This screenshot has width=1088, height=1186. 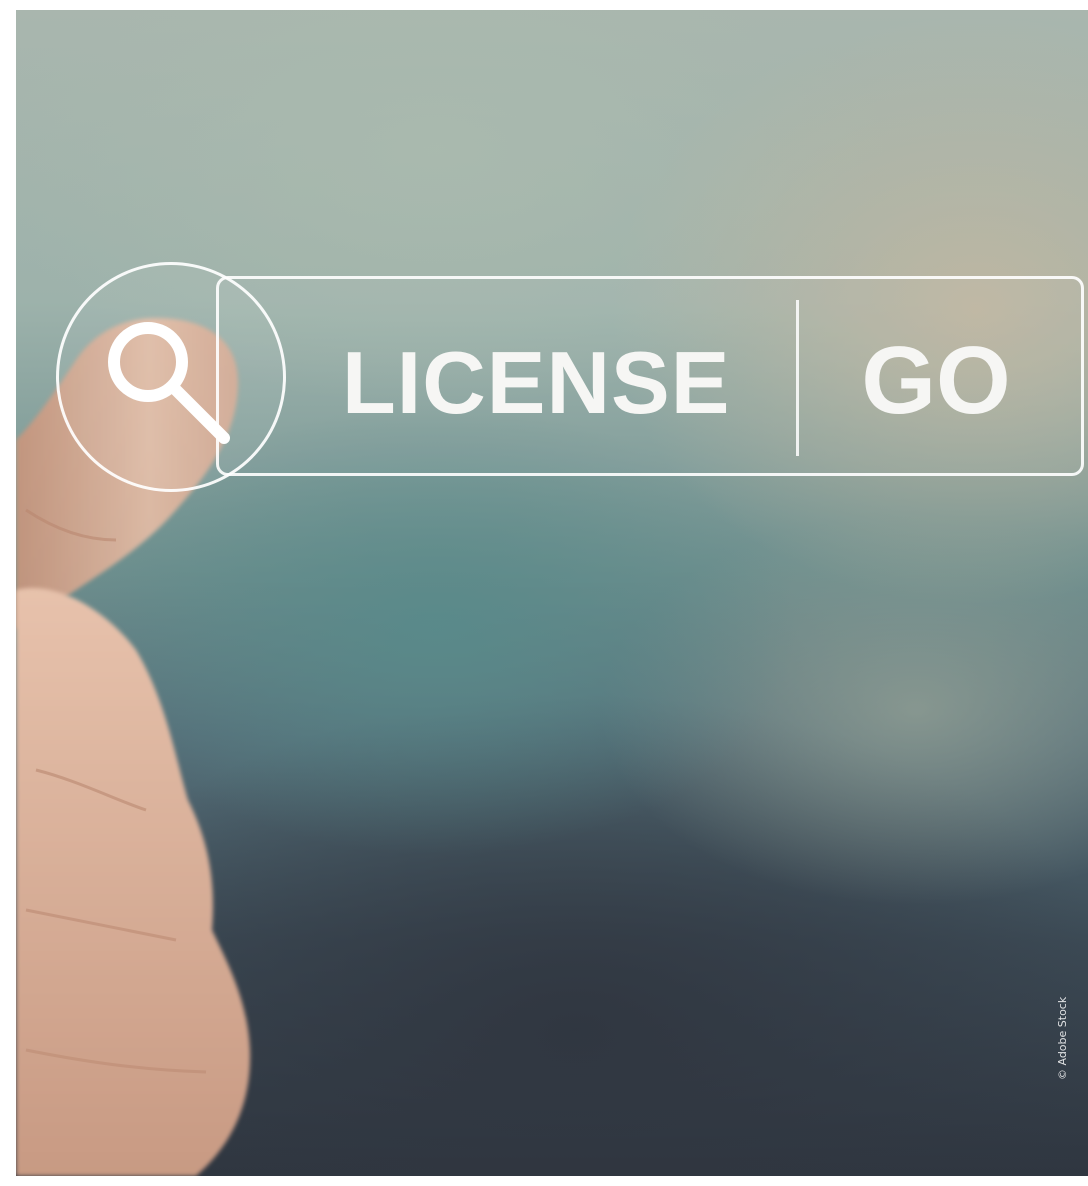 I want to click on go-button: GO, so click(x=936, y=381).